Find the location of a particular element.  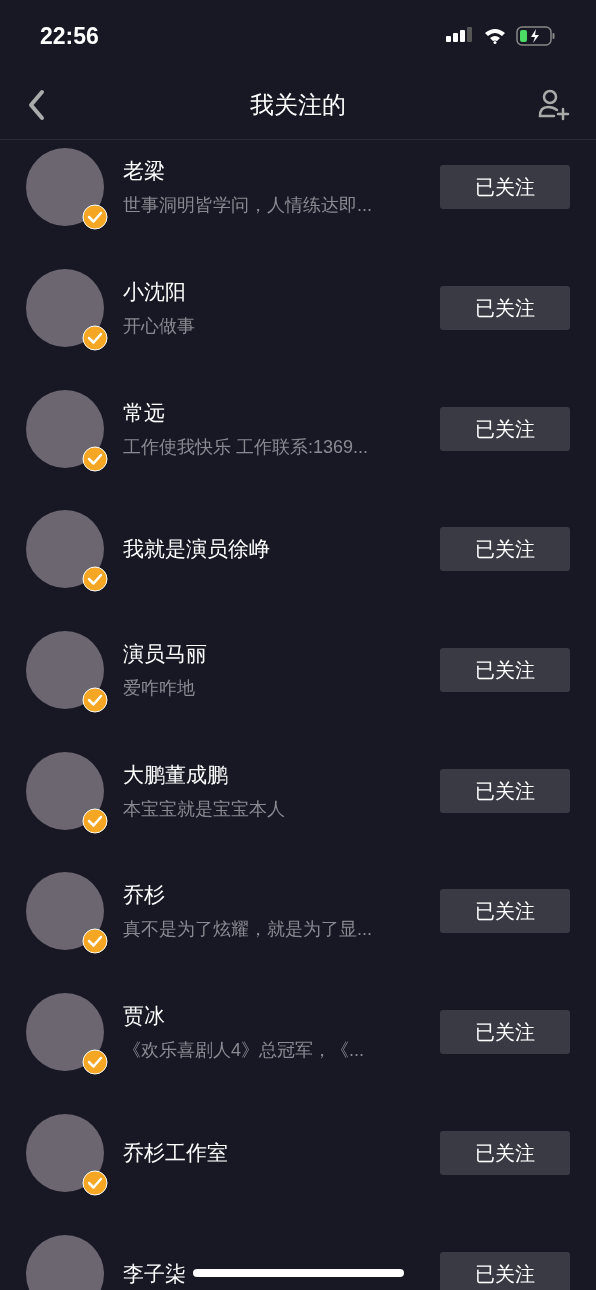

user-name: 乔杉 is located at coordinates (144, 895).